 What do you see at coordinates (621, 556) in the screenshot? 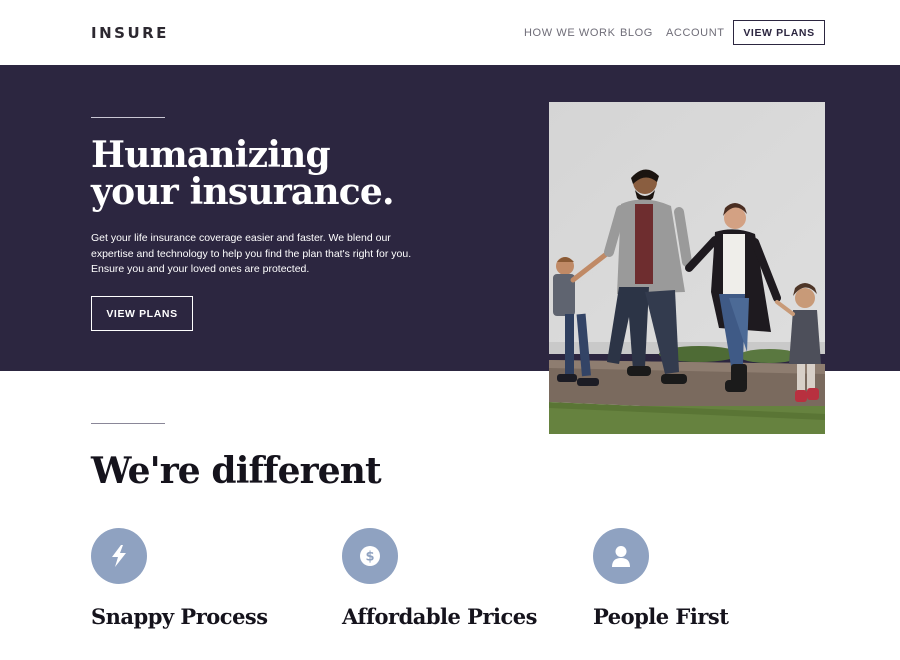
I see `person-icon` at bounding box center [621, 556].